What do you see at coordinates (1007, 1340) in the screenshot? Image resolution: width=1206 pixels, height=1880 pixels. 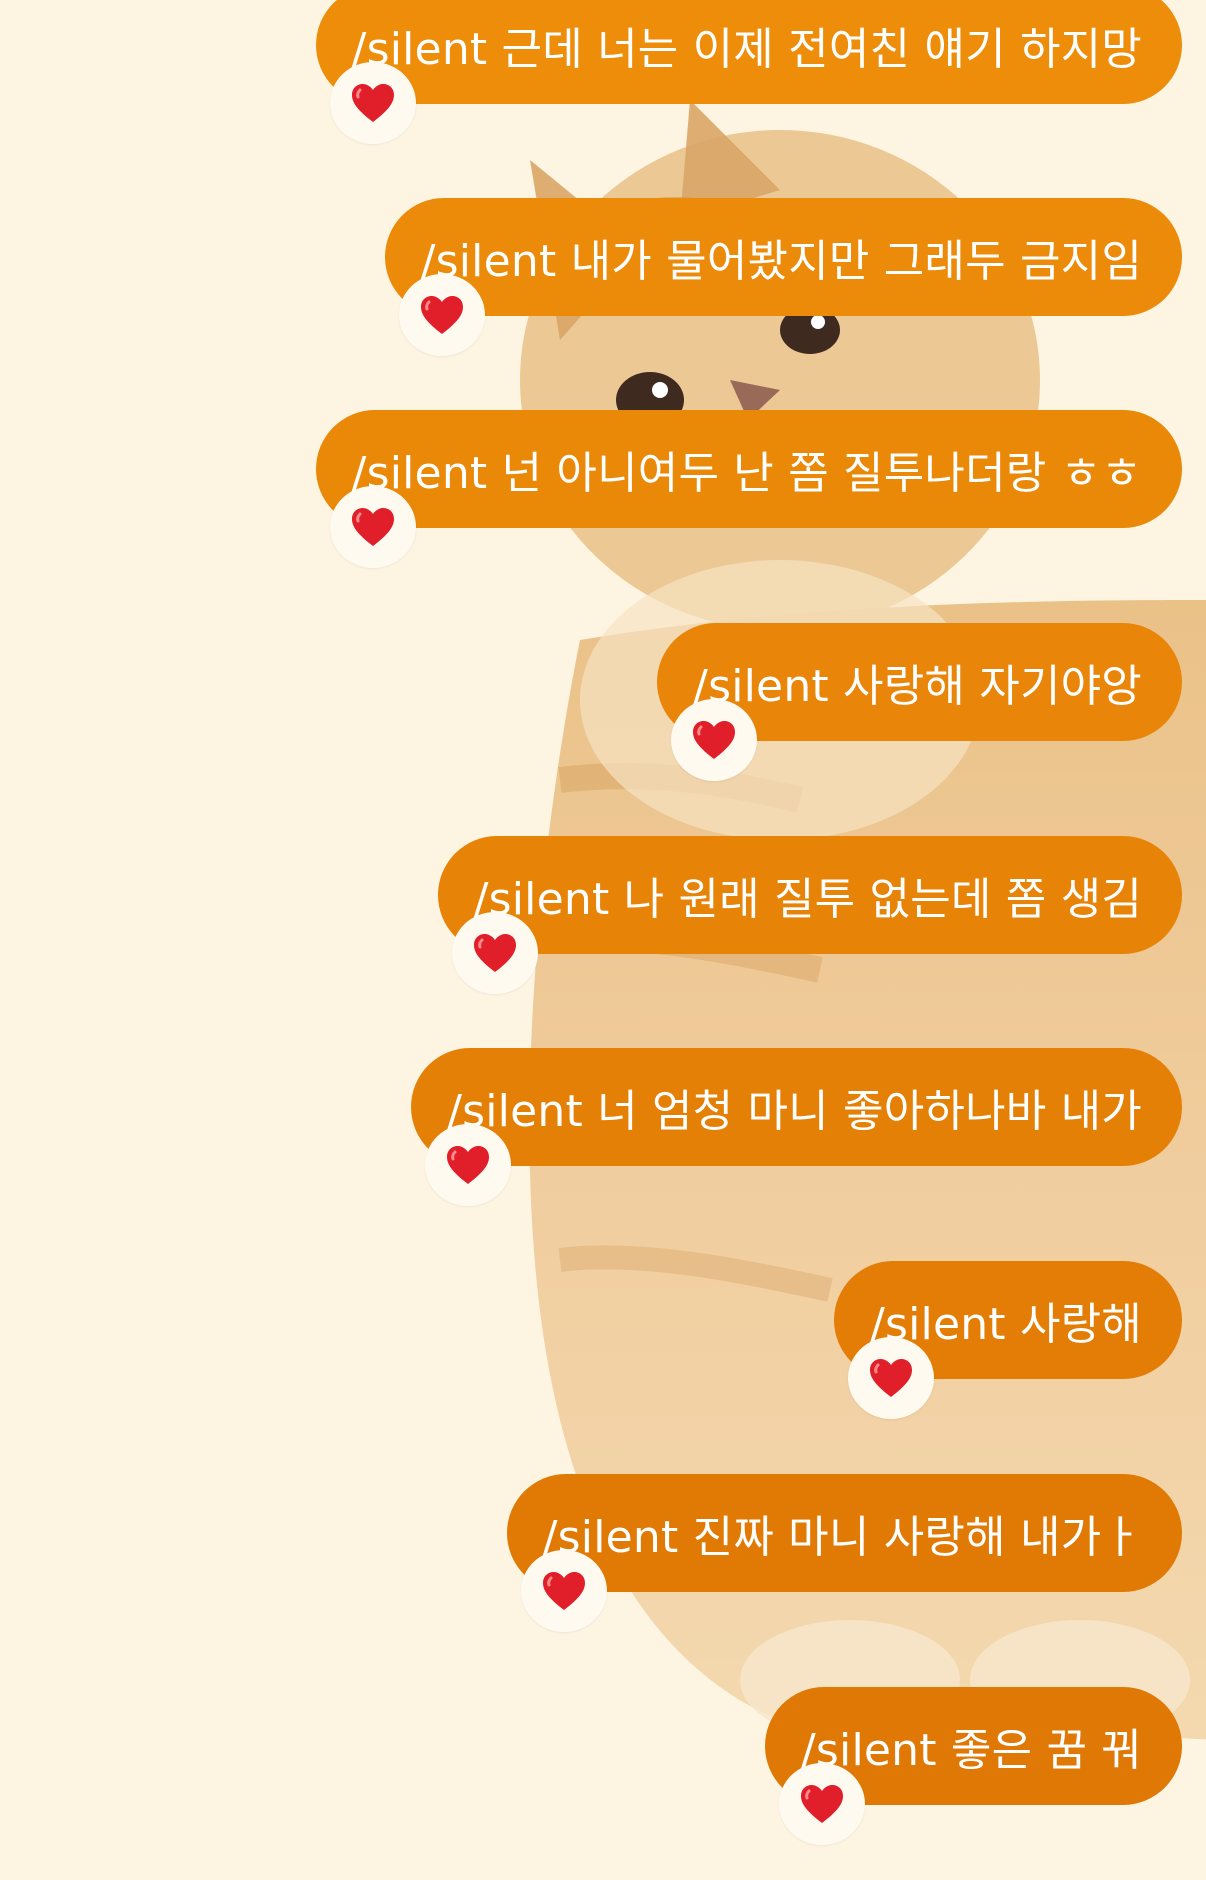 I see `message-item: /silent 사랑해` at bounding box center [1007, 1340].